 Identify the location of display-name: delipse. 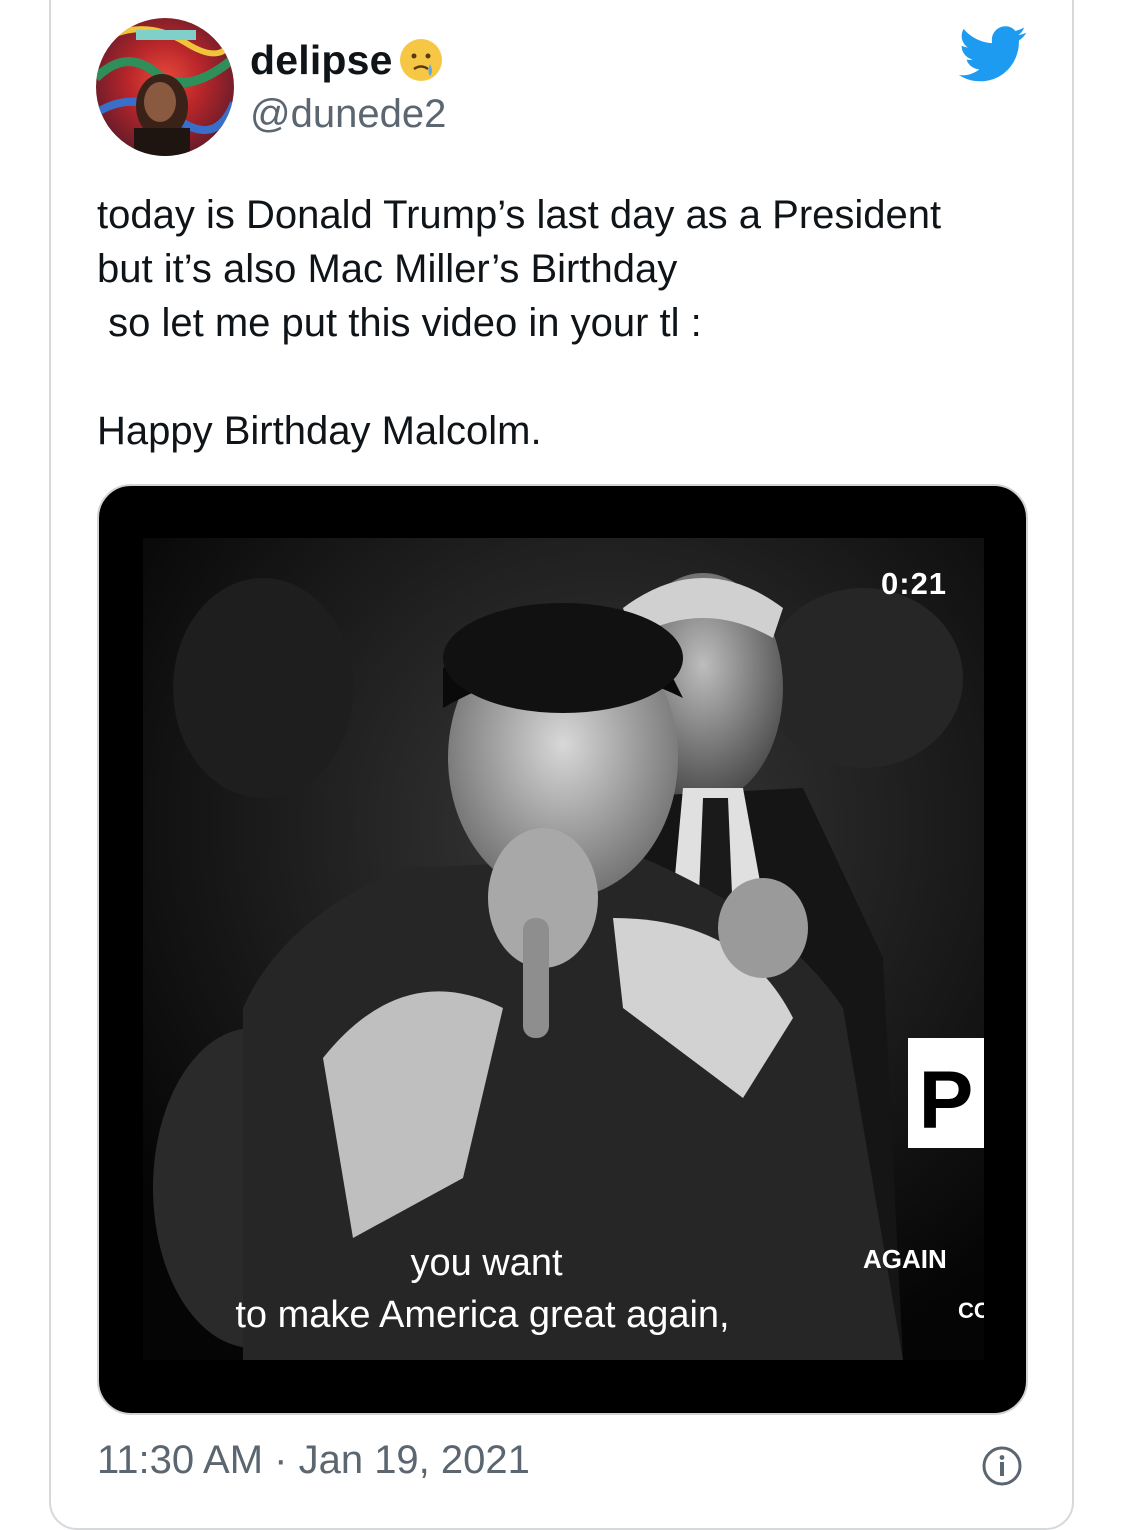
(347, 60).